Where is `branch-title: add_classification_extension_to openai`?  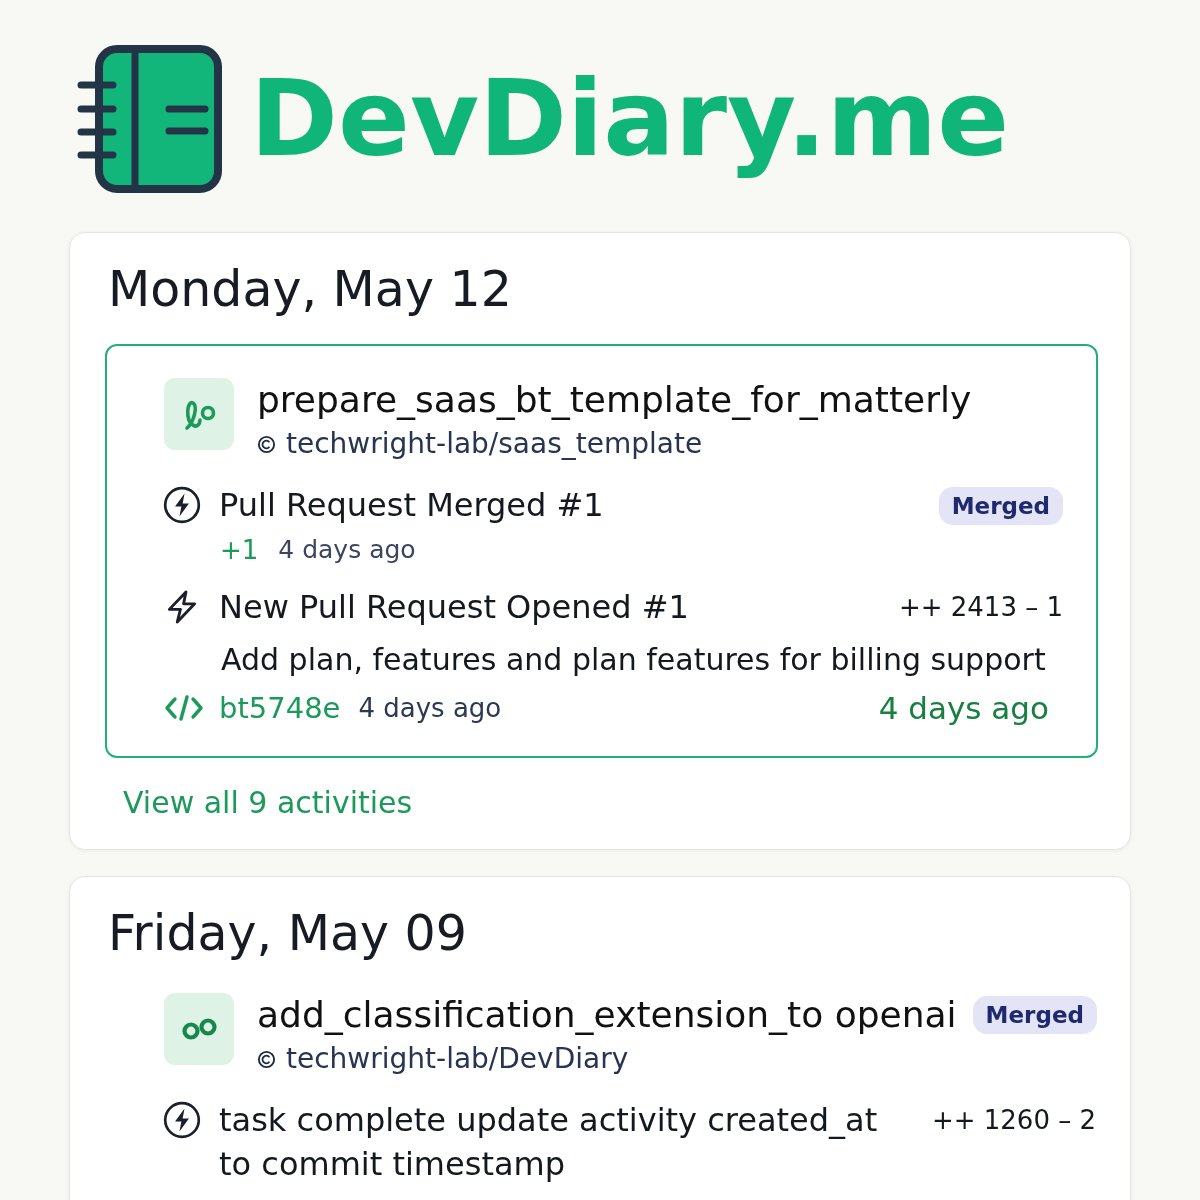
branch-title: add_classification_extension_to openai is located at coordinates (607, 1015).